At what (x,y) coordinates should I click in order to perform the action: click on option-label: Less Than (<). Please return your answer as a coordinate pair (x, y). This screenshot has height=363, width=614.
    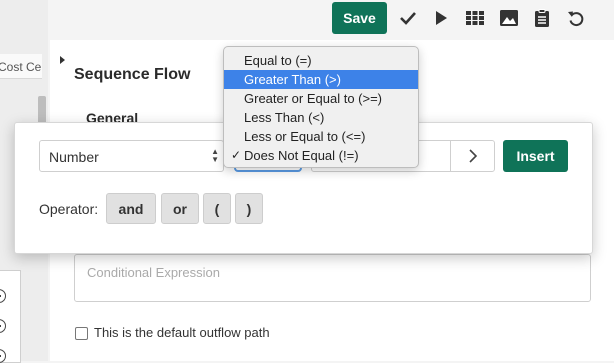
    Looking at the image, I should click on (284, 117).